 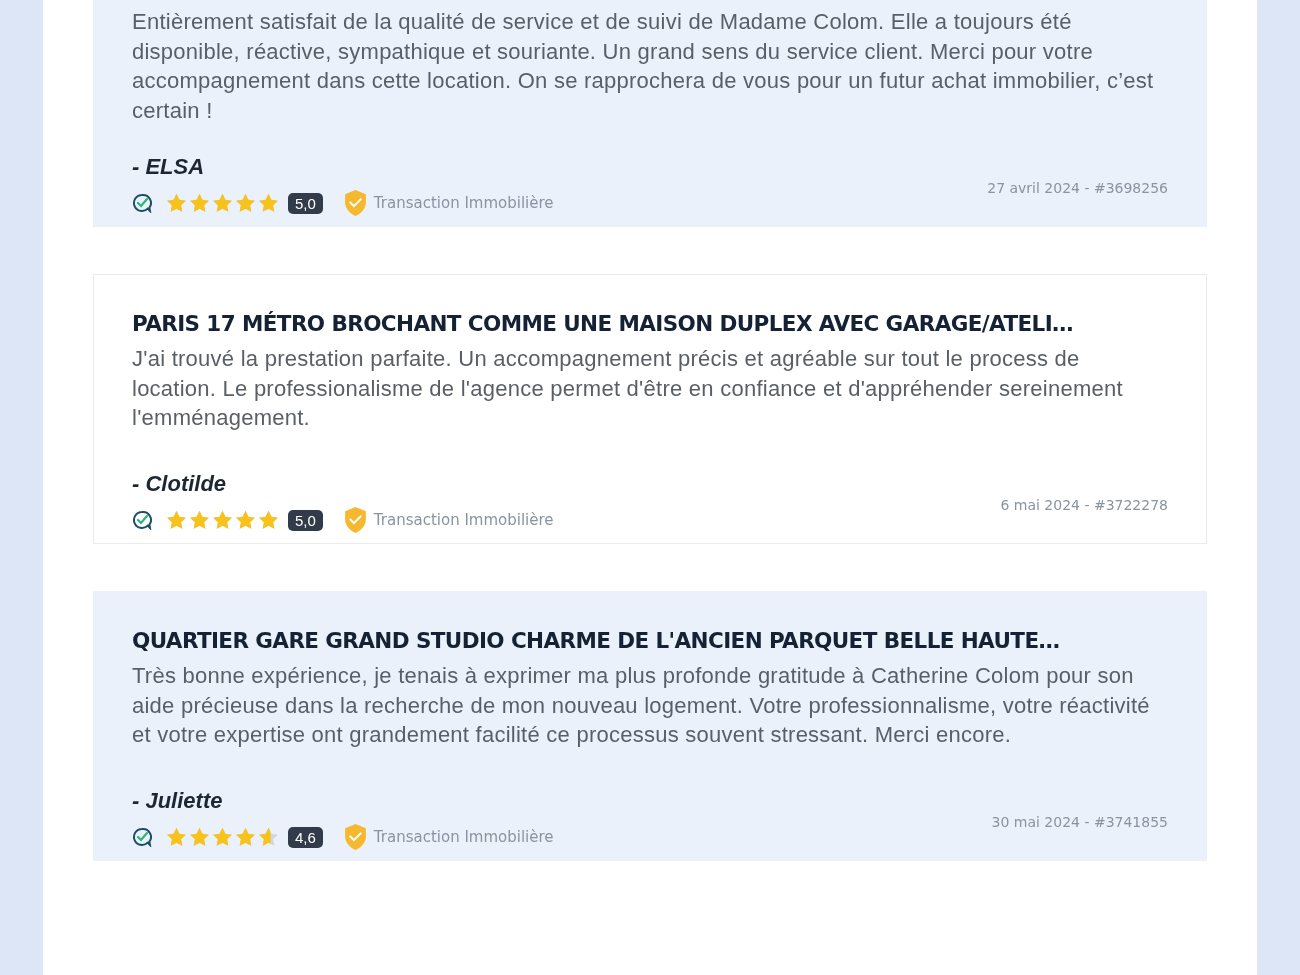 What do you see at coordinates (180, 484) in the screenshot?
I see `review-author: - Clotilde` at bounding box center [180, 484].